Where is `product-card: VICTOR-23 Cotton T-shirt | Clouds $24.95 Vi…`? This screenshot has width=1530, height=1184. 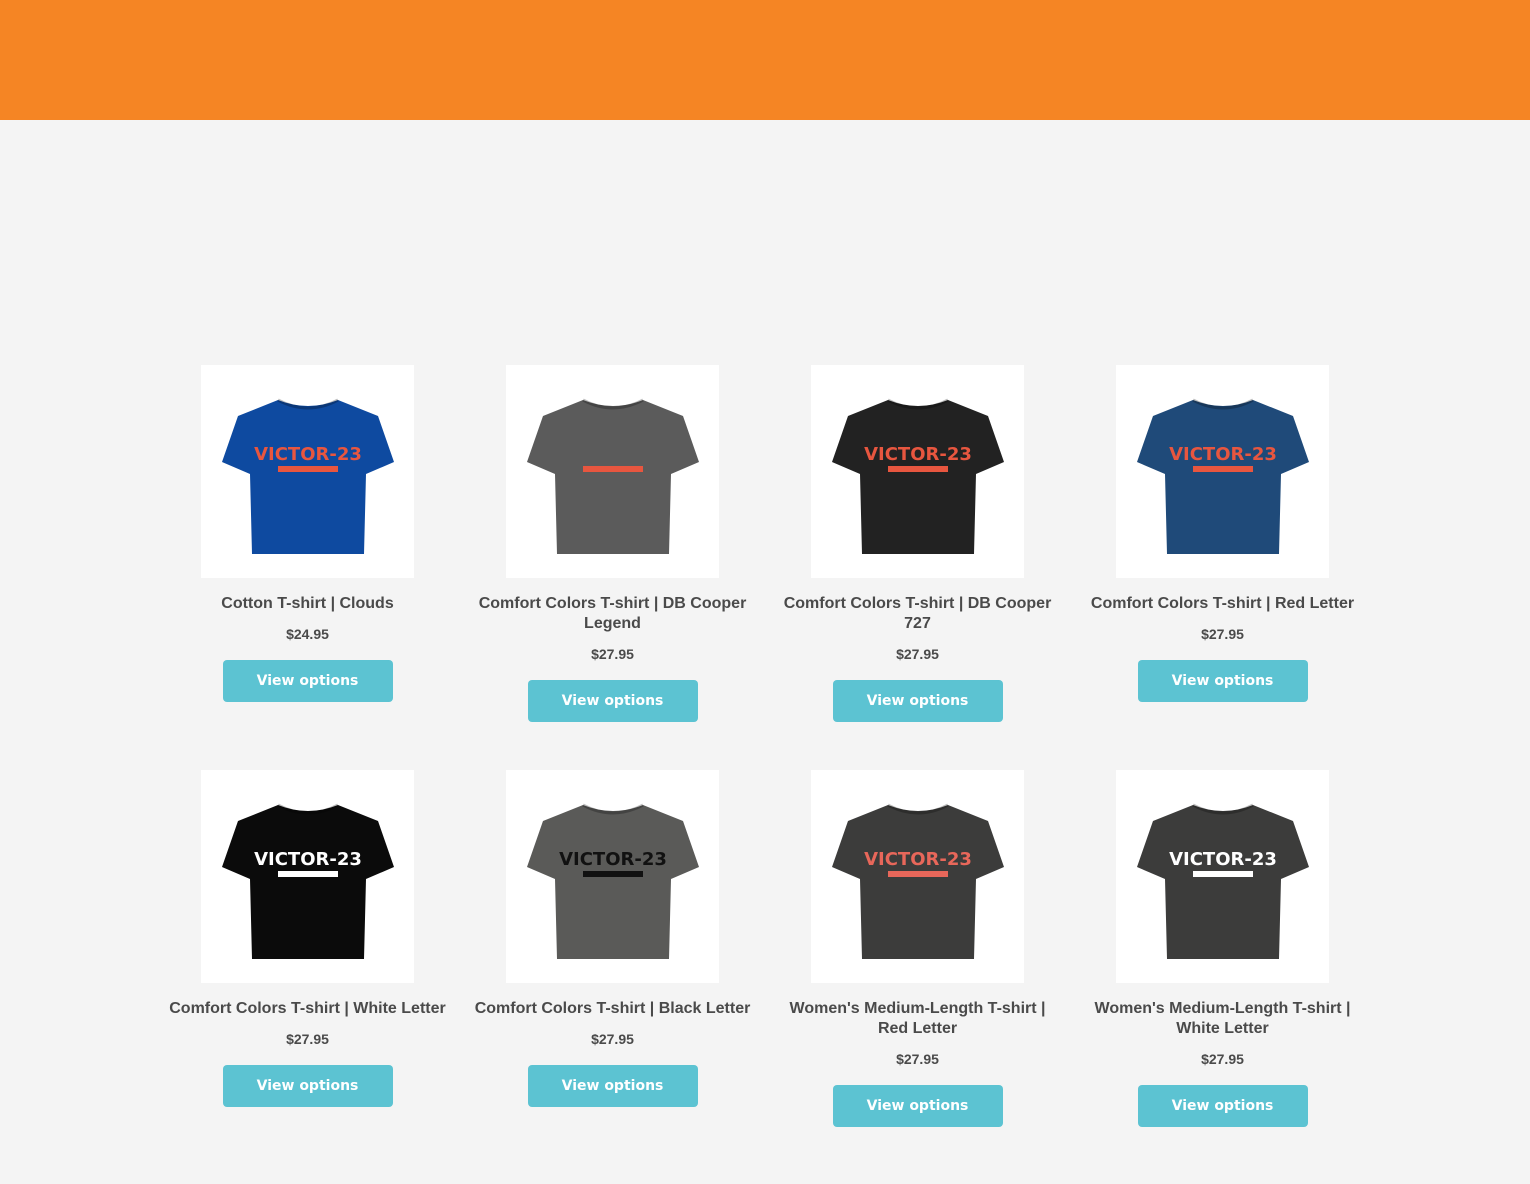
product-card: VICTOR-23 Cotton T-shirt | Clouds $24.95 Vi… is located at coordinates (307, 543).